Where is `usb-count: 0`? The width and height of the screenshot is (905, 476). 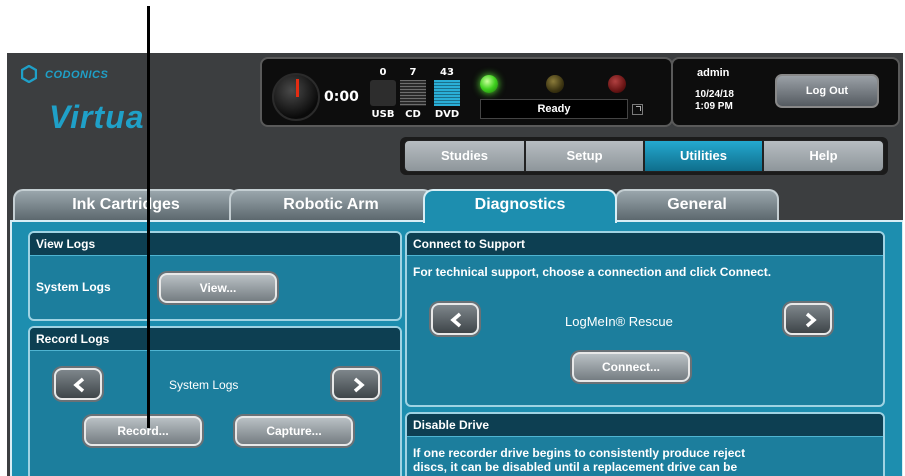 usb-count: 0 is located at coordinates (383, 72).